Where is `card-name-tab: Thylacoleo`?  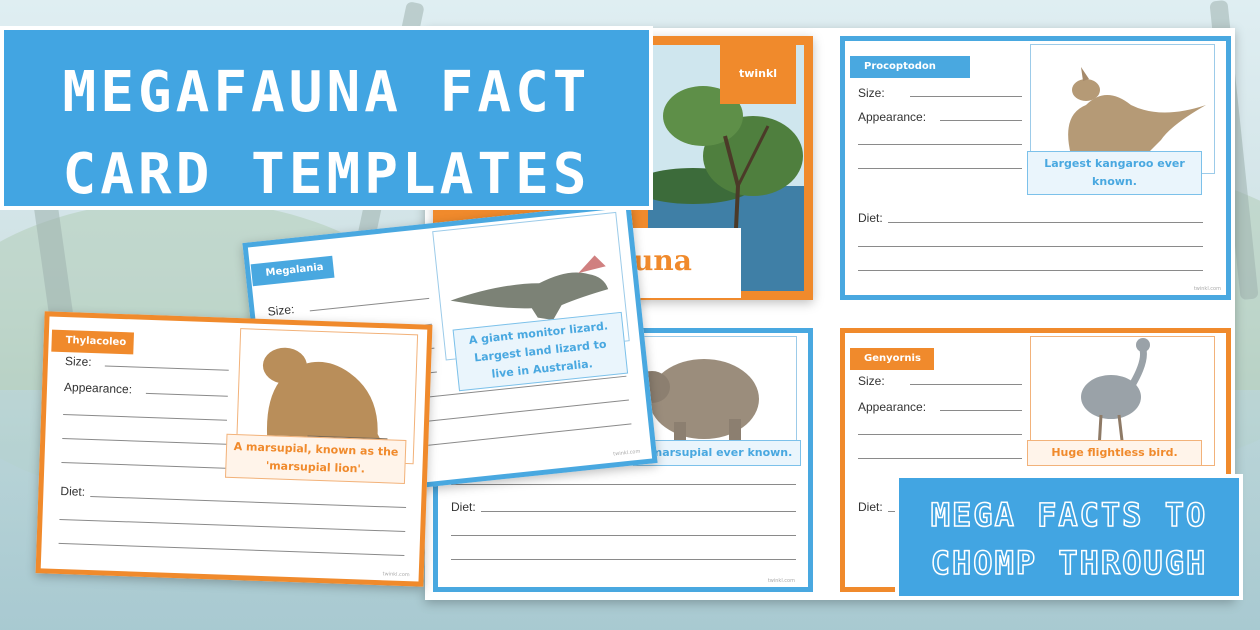 card-name-tab: Thylacoleo is located at coordinates (93, 342).